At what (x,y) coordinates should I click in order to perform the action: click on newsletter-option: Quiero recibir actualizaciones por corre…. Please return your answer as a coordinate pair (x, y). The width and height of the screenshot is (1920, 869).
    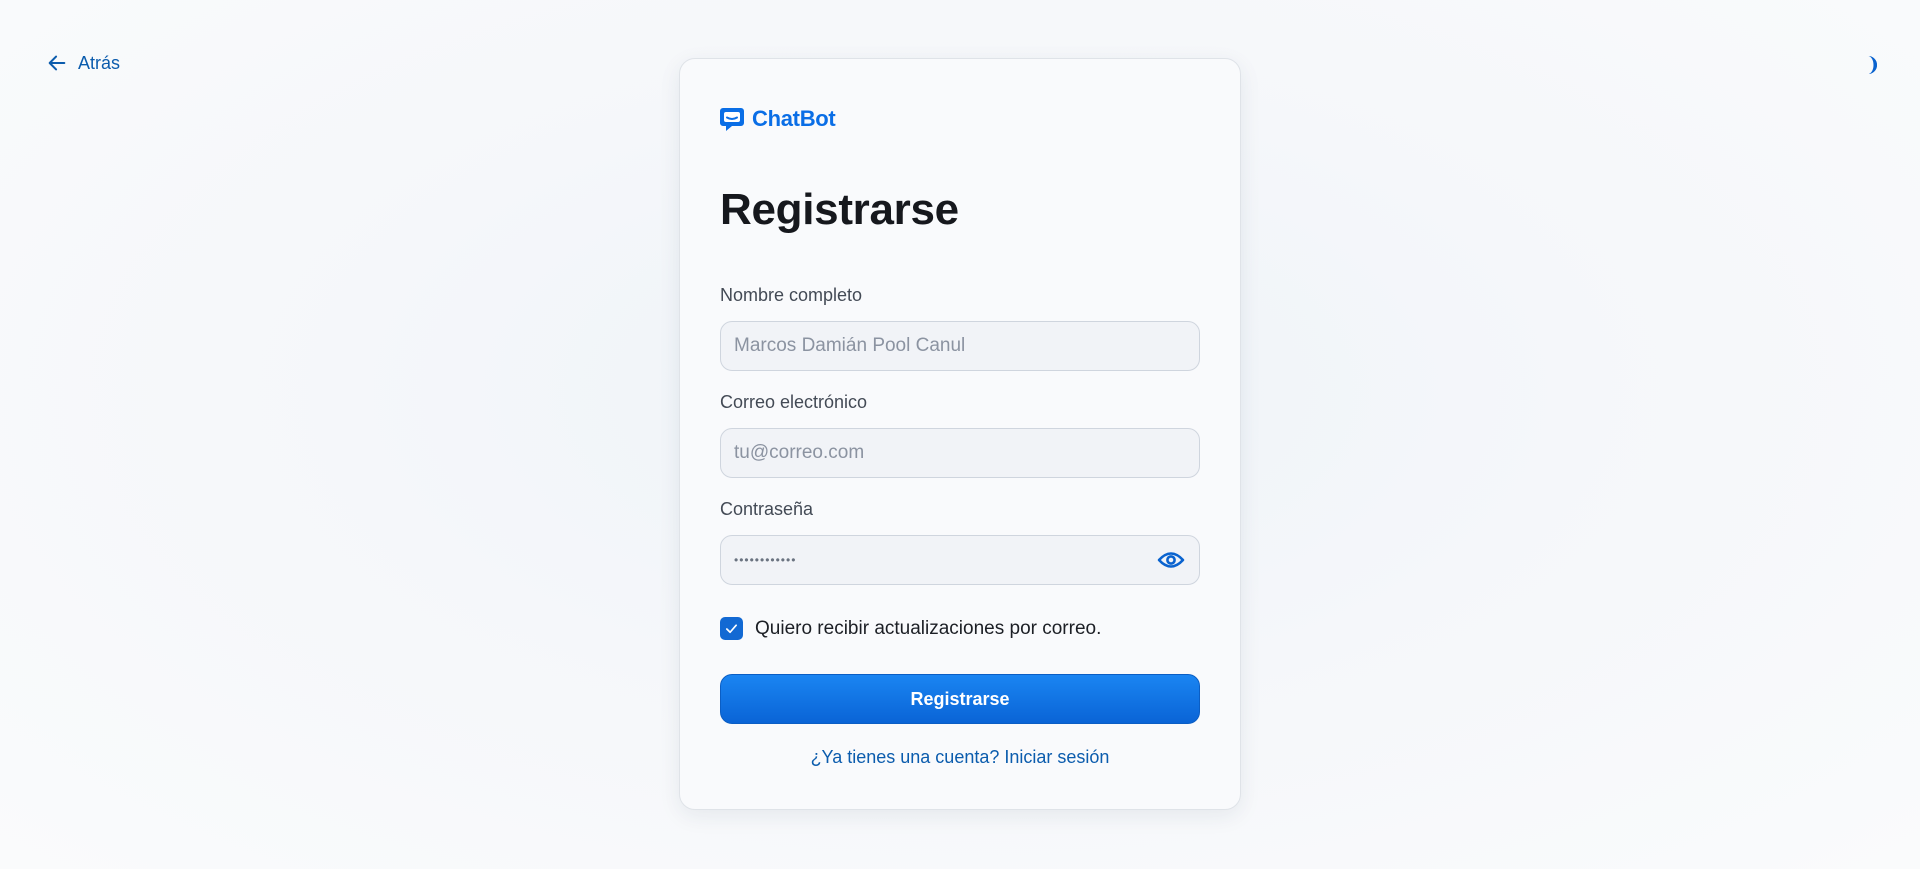
    Looking at the image, I should click on (910, 628).